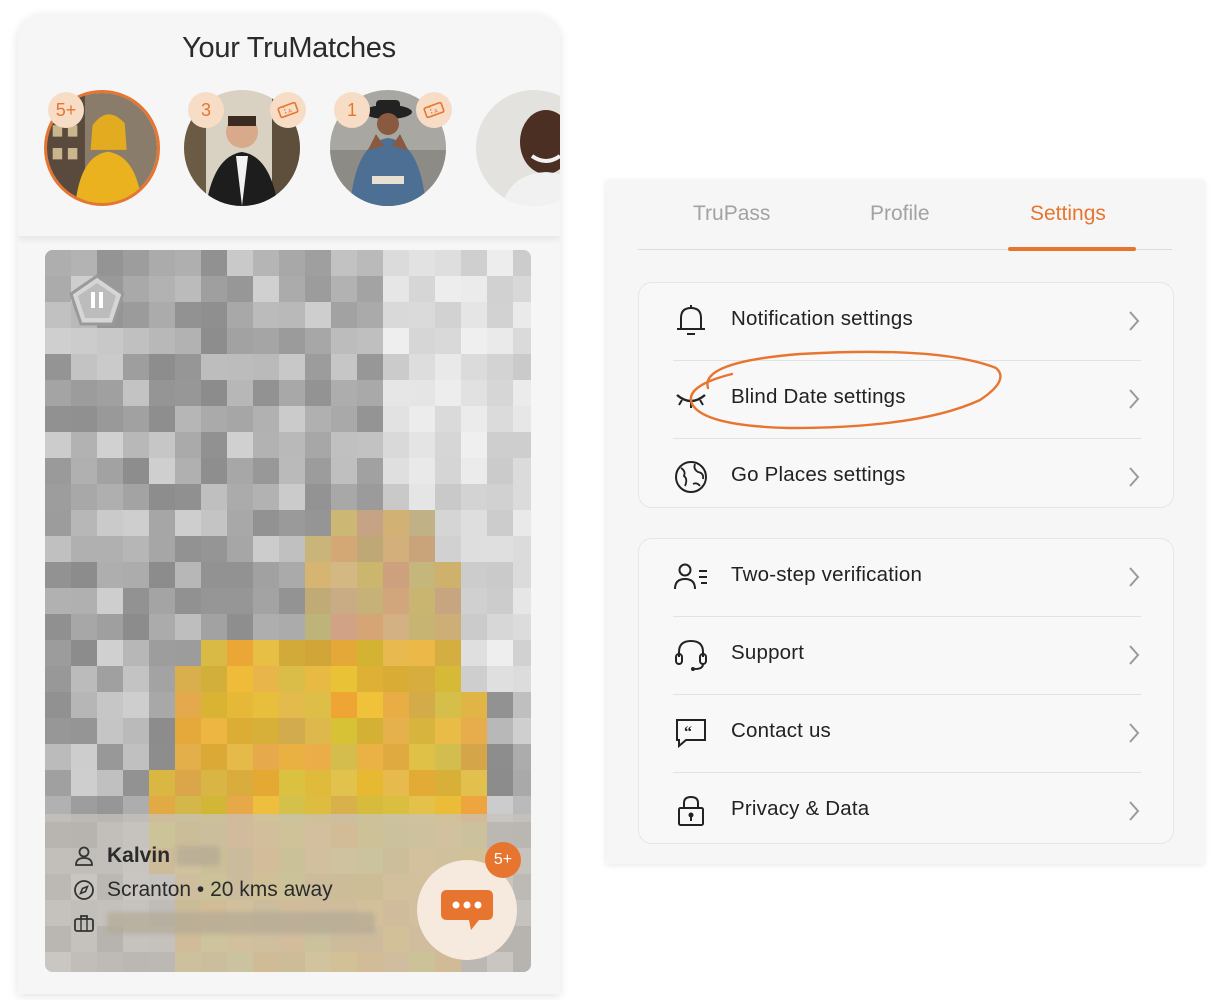  Describe the element at coordinates (97, 303) in the screenshot. I see `pause-badge-icon` at that location.